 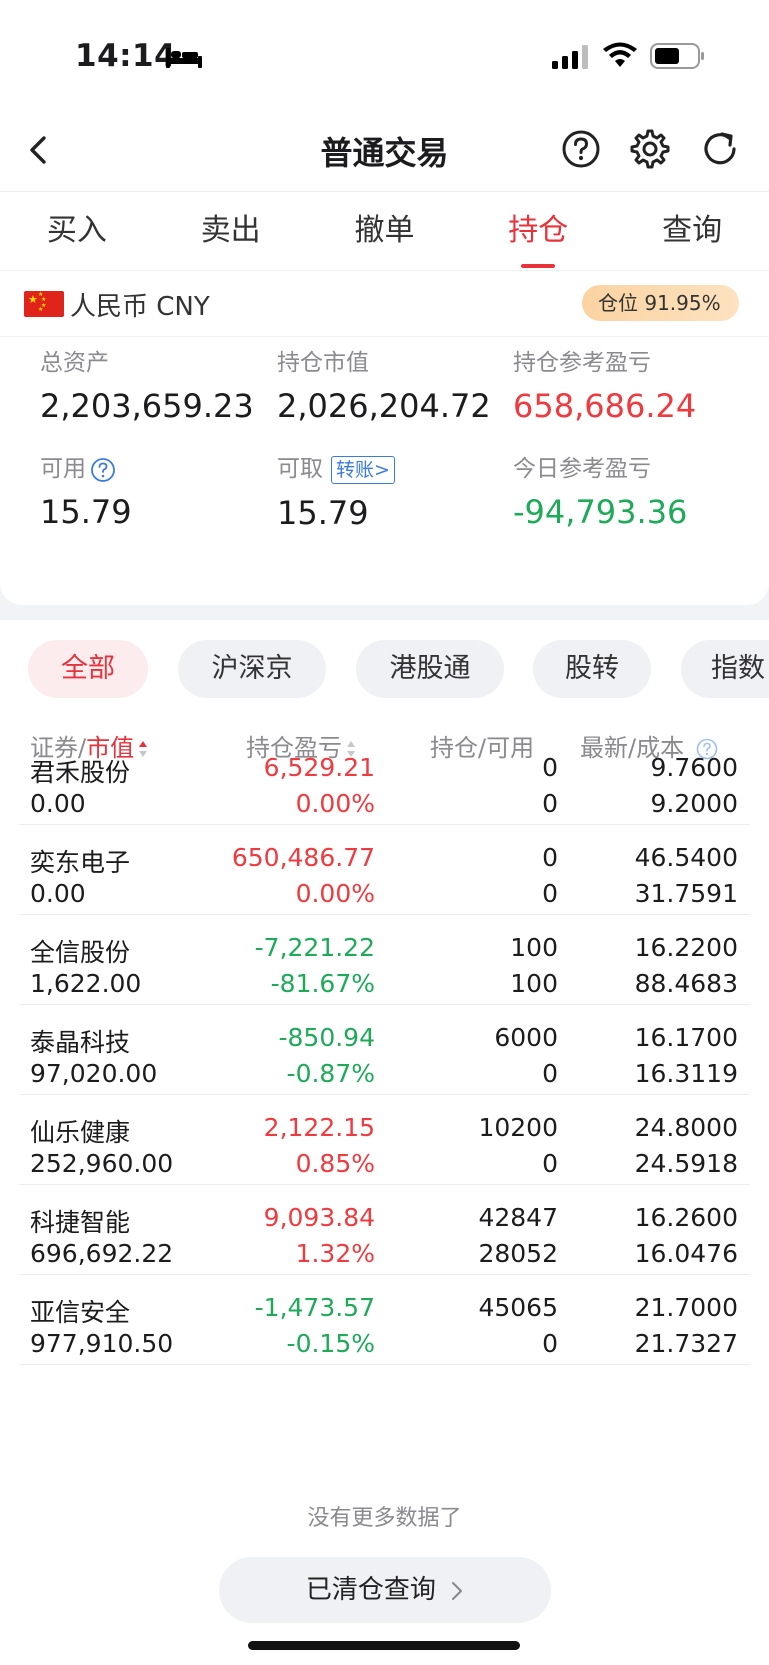 I want to click on position-pl-percent: -81.67%, so click(x=322, y=983).